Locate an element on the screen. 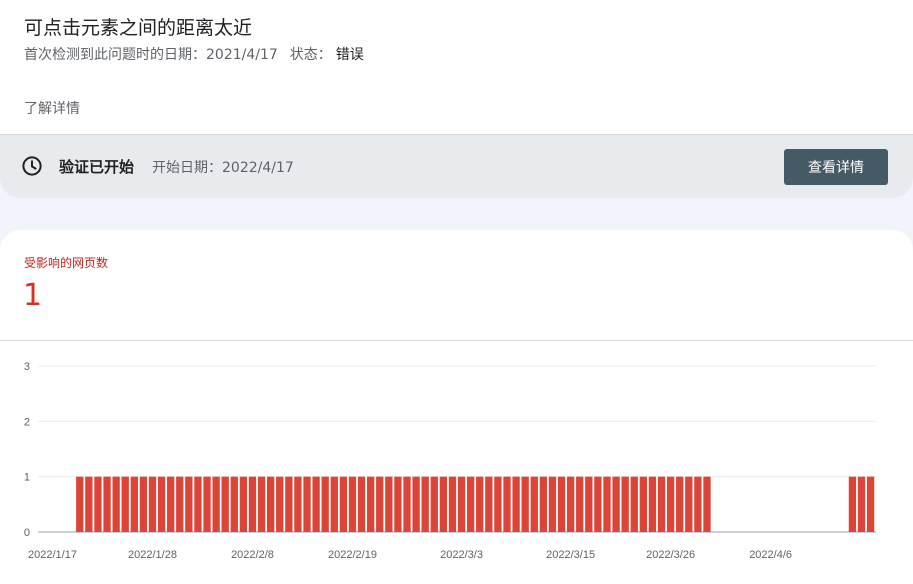  x-tick-label: 2022/4/6 is located at coordinates (770, 555).